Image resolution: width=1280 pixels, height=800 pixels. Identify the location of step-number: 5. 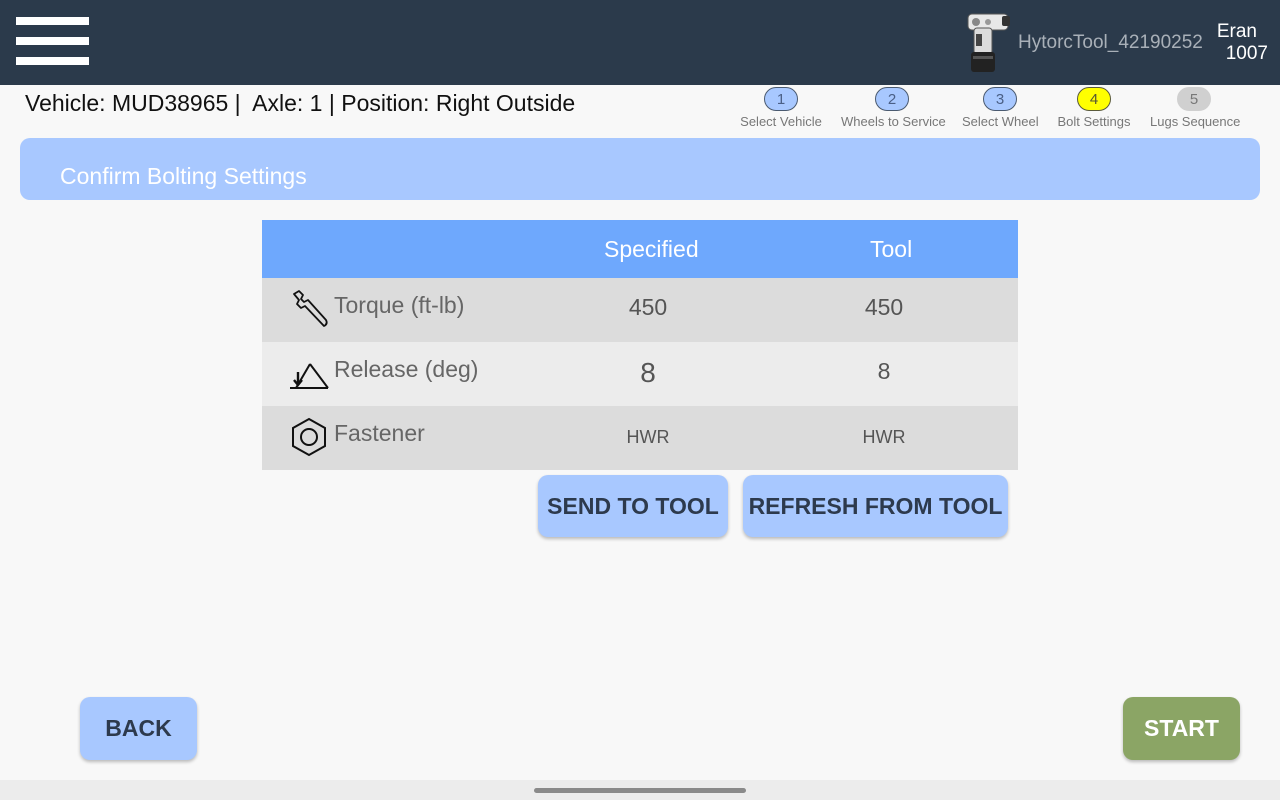
(1194, 99).